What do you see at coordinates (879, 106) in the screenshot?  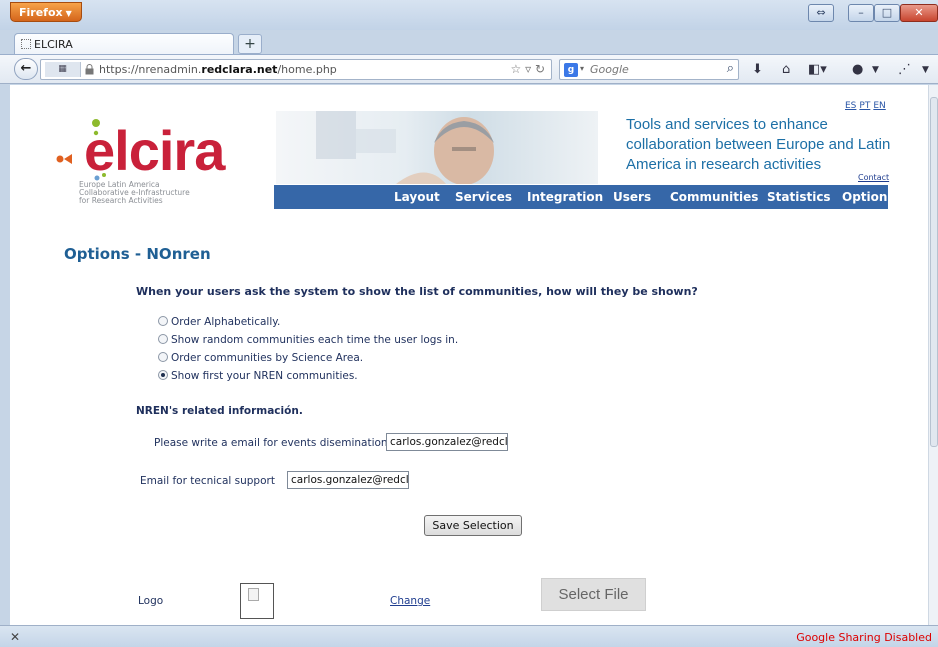 I see `lang-en-link: EN` at bounding box center [879, 106].